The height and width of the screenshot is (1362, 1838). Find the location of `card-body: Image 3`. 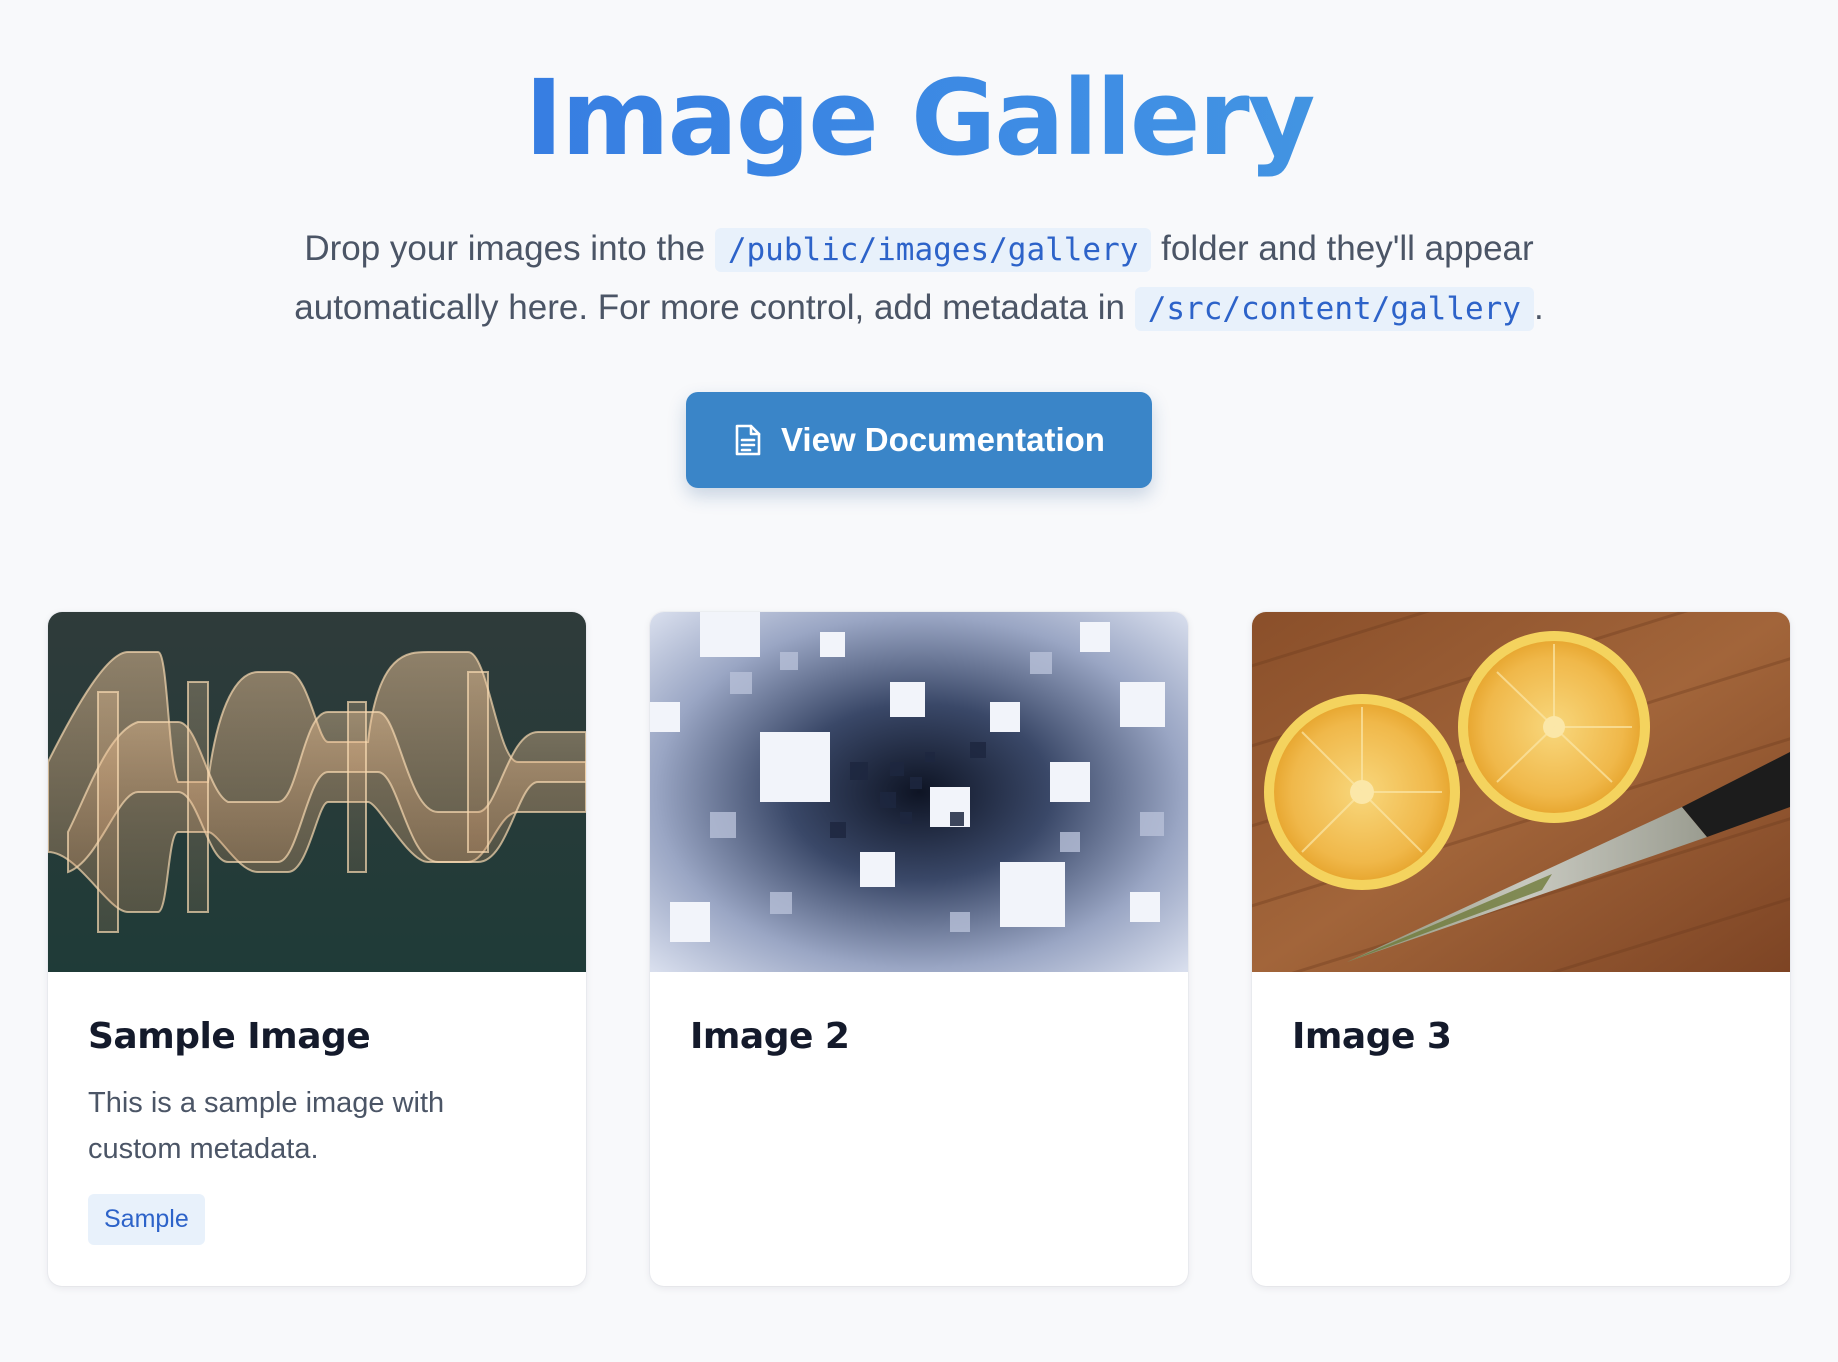

card-body: Image 3 is located at coordinates (1521, 1015).